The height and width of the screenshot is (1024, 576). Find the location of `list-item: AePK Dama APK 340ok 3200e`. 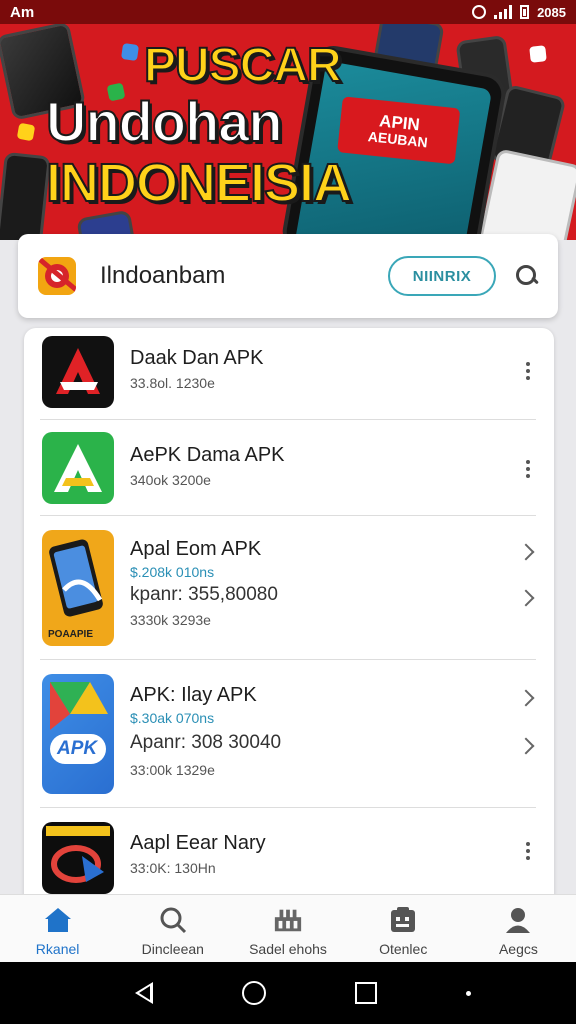

list-item: AePK Dama APK 340ok 3200e is located at coordinates (288, 468).